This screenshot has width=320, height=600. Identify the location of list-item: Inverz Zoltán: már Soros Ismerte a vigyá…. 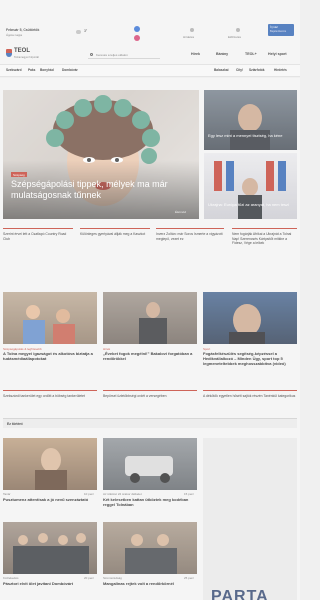
(190, 242).